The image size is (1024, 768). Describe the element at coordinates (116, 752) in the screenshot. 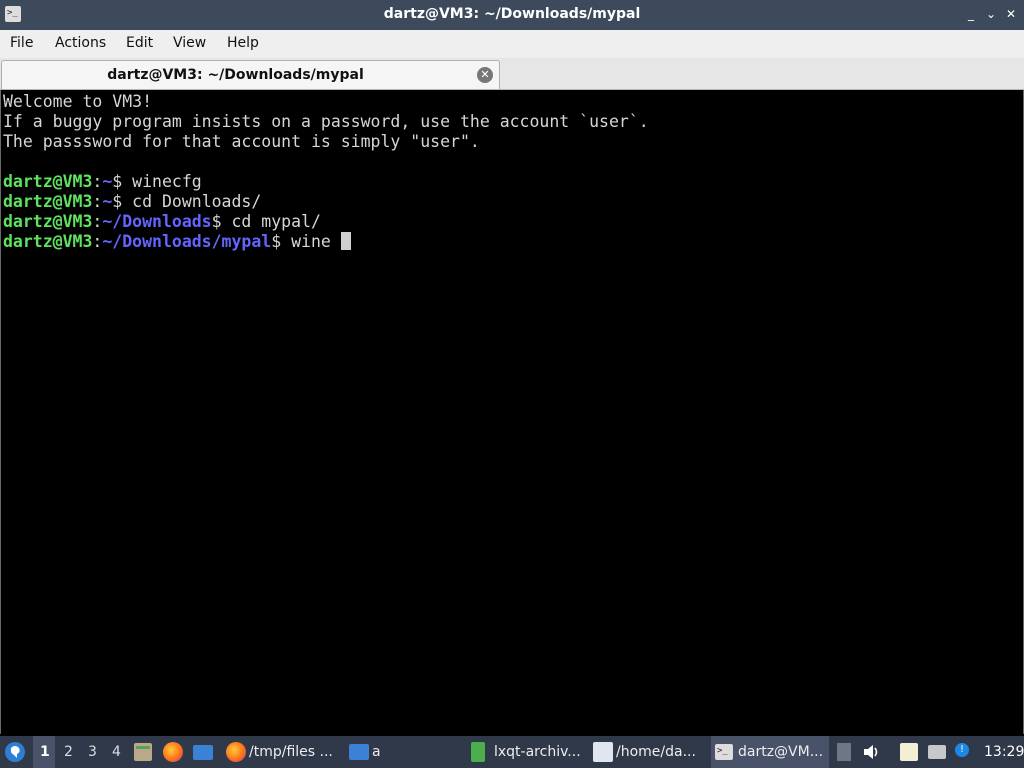

I see `workspace-4: 4` at that location.